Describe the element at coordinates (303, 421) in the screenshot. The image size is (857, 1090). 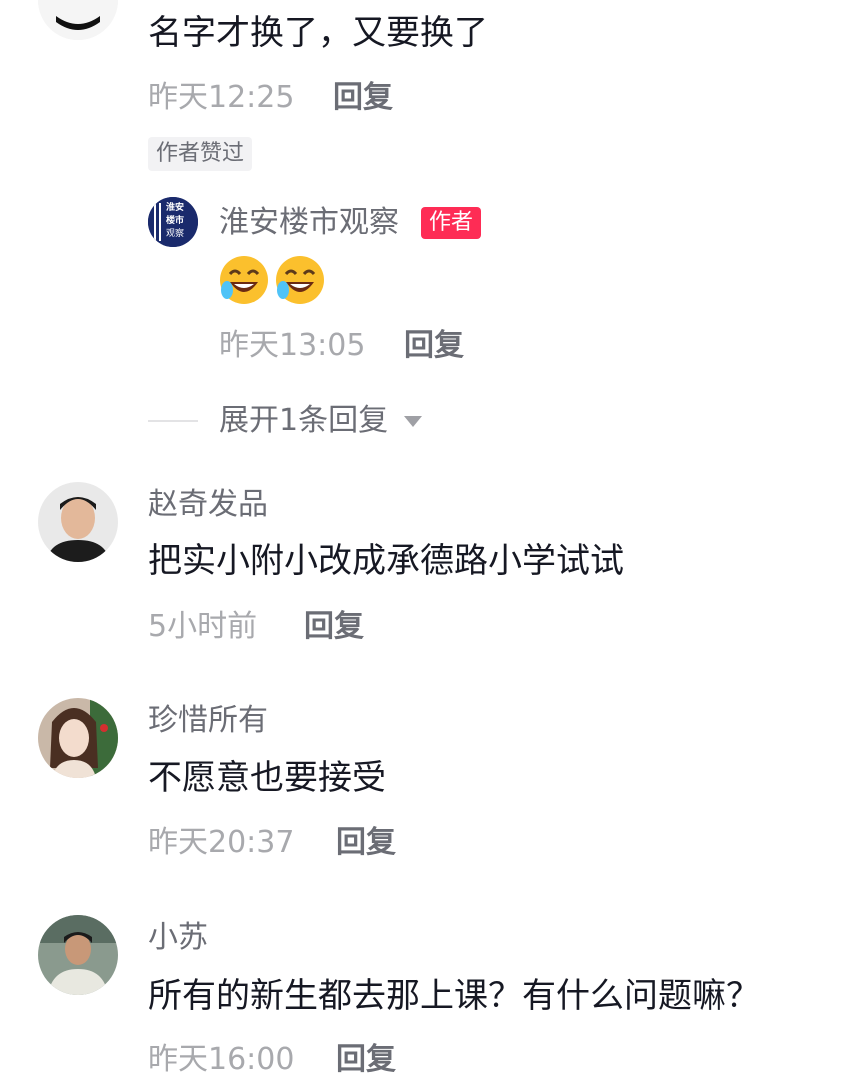
I see `expand-replies-button: 展开1条回复` at that location.